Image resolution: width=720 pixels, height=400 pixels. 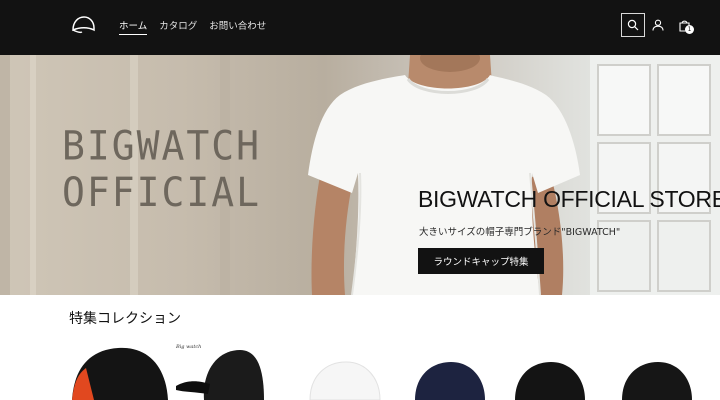 I want to click on main-nav: ホーム カタログ お問い合わせ, so click(x=192, y=26).